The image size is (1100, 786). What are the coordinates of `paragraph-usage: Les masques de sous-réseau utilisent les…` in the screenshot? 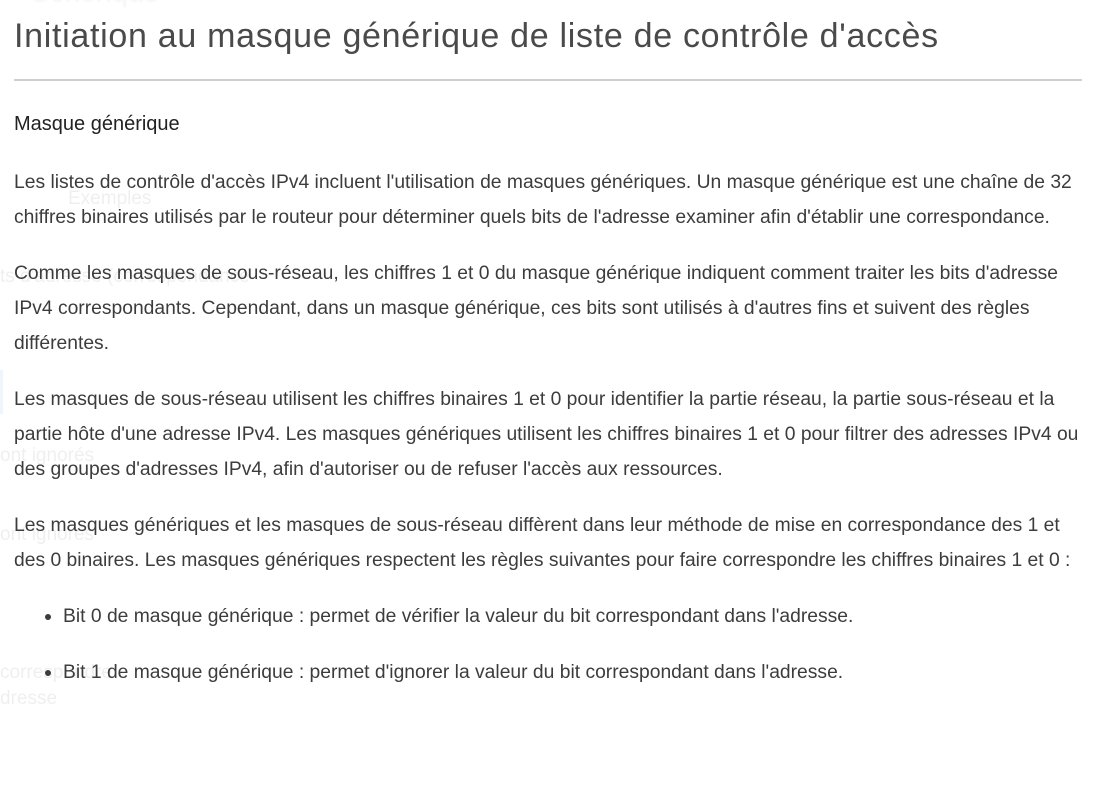 It's located at (546, 434).